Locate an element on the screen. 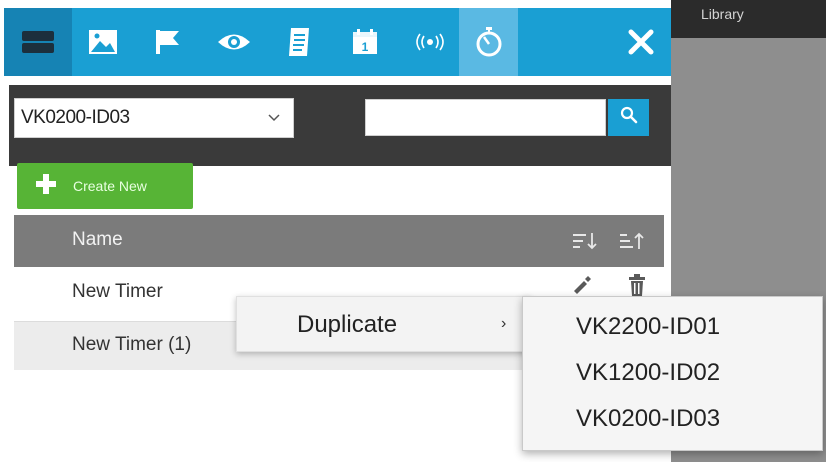  close-button is located at coordinates (640, 42).